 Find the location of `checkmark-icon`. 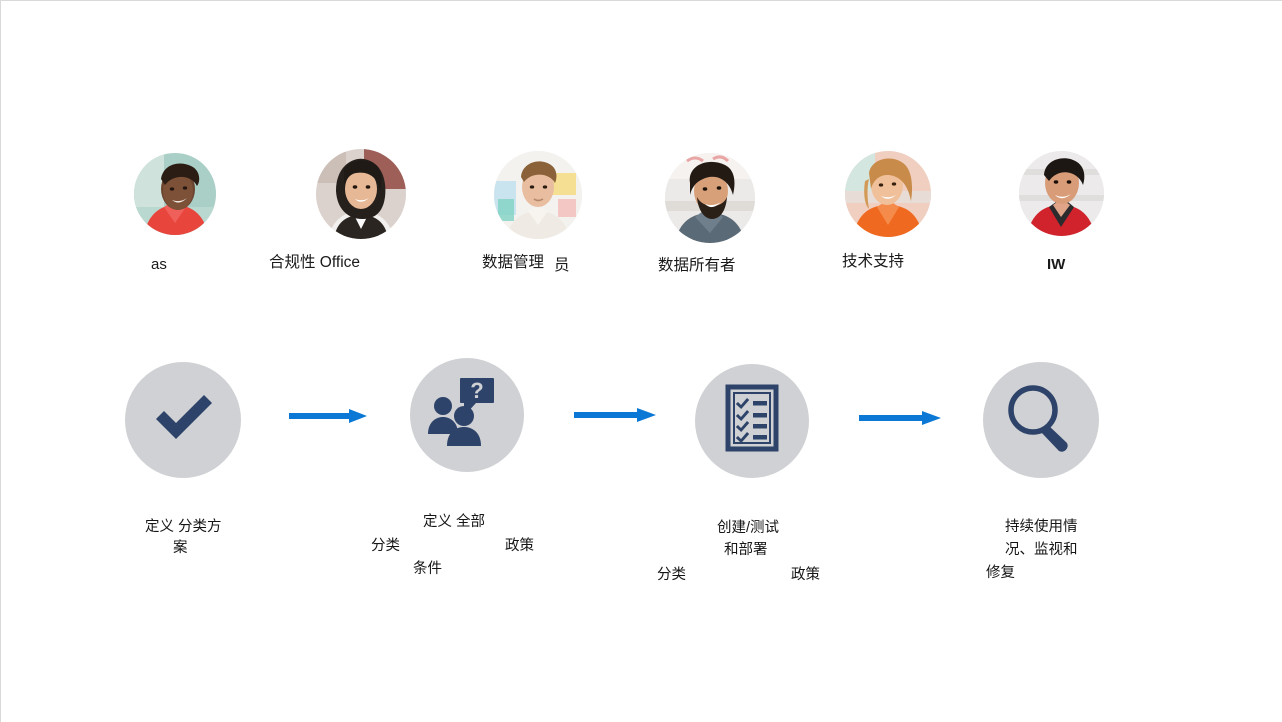

checkmark-icon is located at coordinates (184, 417).